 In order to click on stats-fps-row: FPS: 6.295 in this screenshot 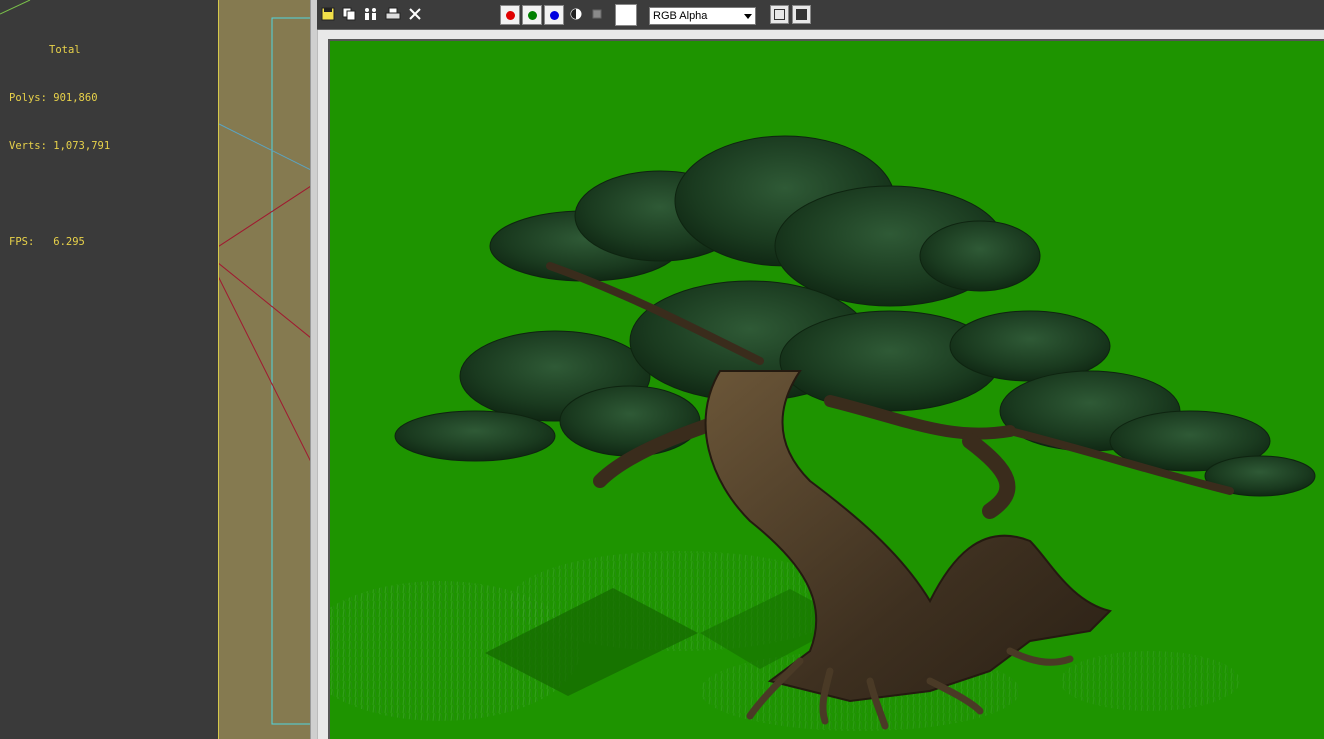, I will do `click(59, 242)`.